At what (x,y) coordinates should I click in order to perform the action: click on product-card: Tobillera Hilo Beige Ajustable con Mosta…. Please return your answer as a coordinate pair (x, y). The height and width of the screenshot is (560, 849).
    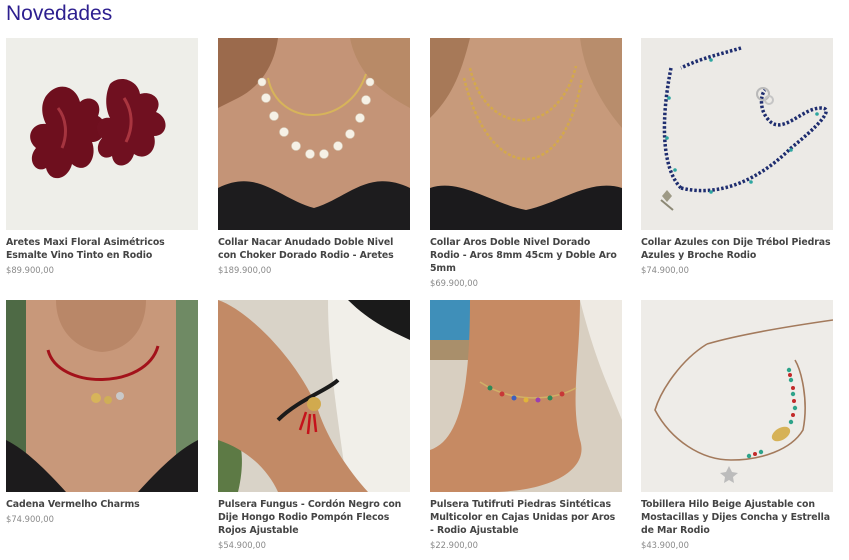
    Looking at the image, I should click on (737, 425).